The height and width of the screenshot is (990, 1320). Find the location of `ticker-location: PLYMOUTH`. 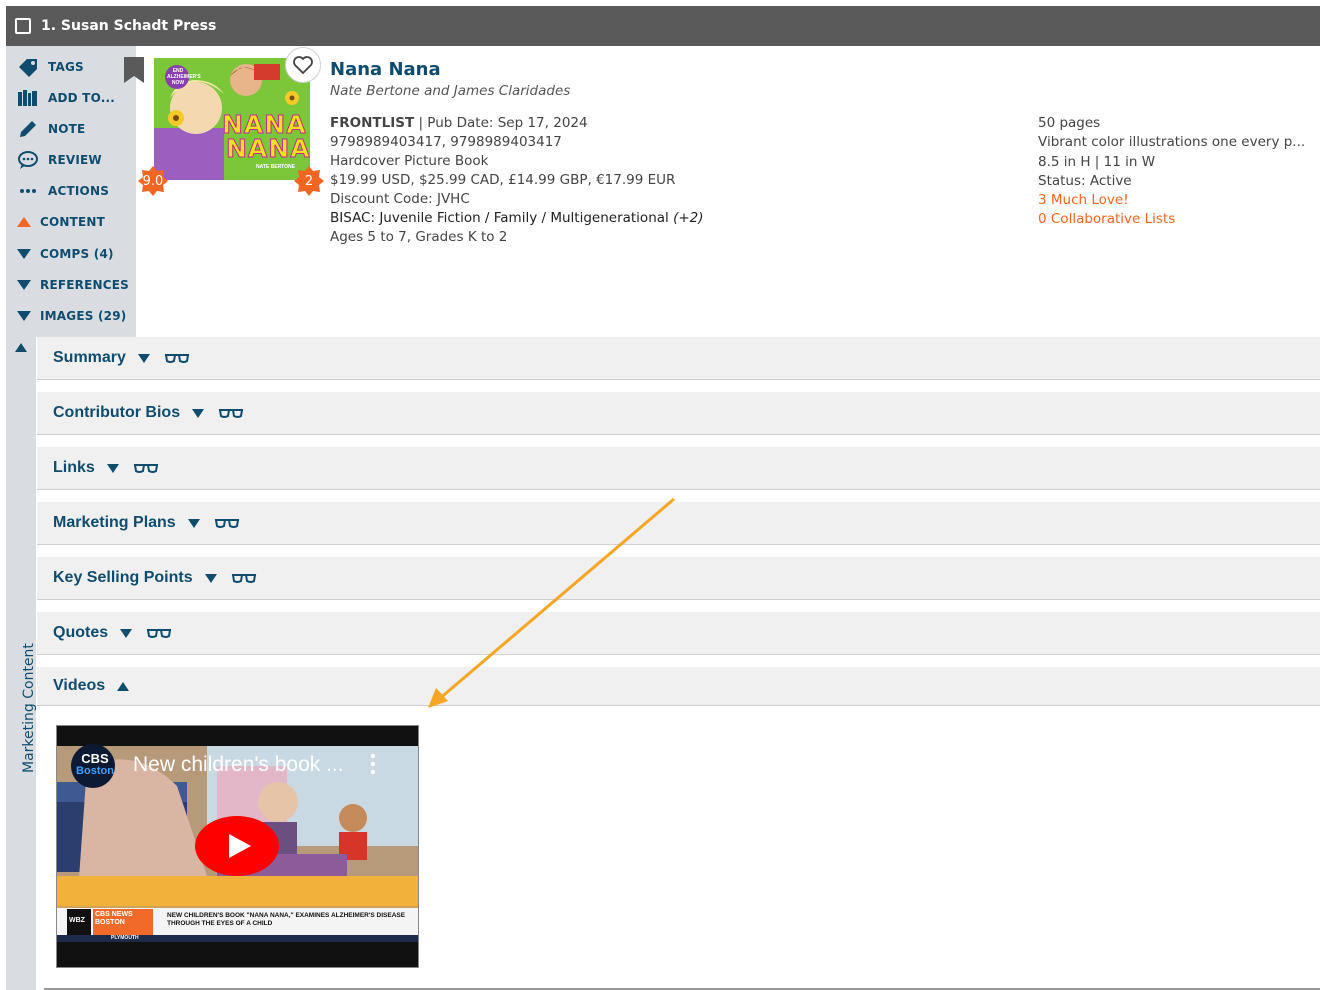

ticker-location: PLYMOUTH is located at coordinates (125, 938).